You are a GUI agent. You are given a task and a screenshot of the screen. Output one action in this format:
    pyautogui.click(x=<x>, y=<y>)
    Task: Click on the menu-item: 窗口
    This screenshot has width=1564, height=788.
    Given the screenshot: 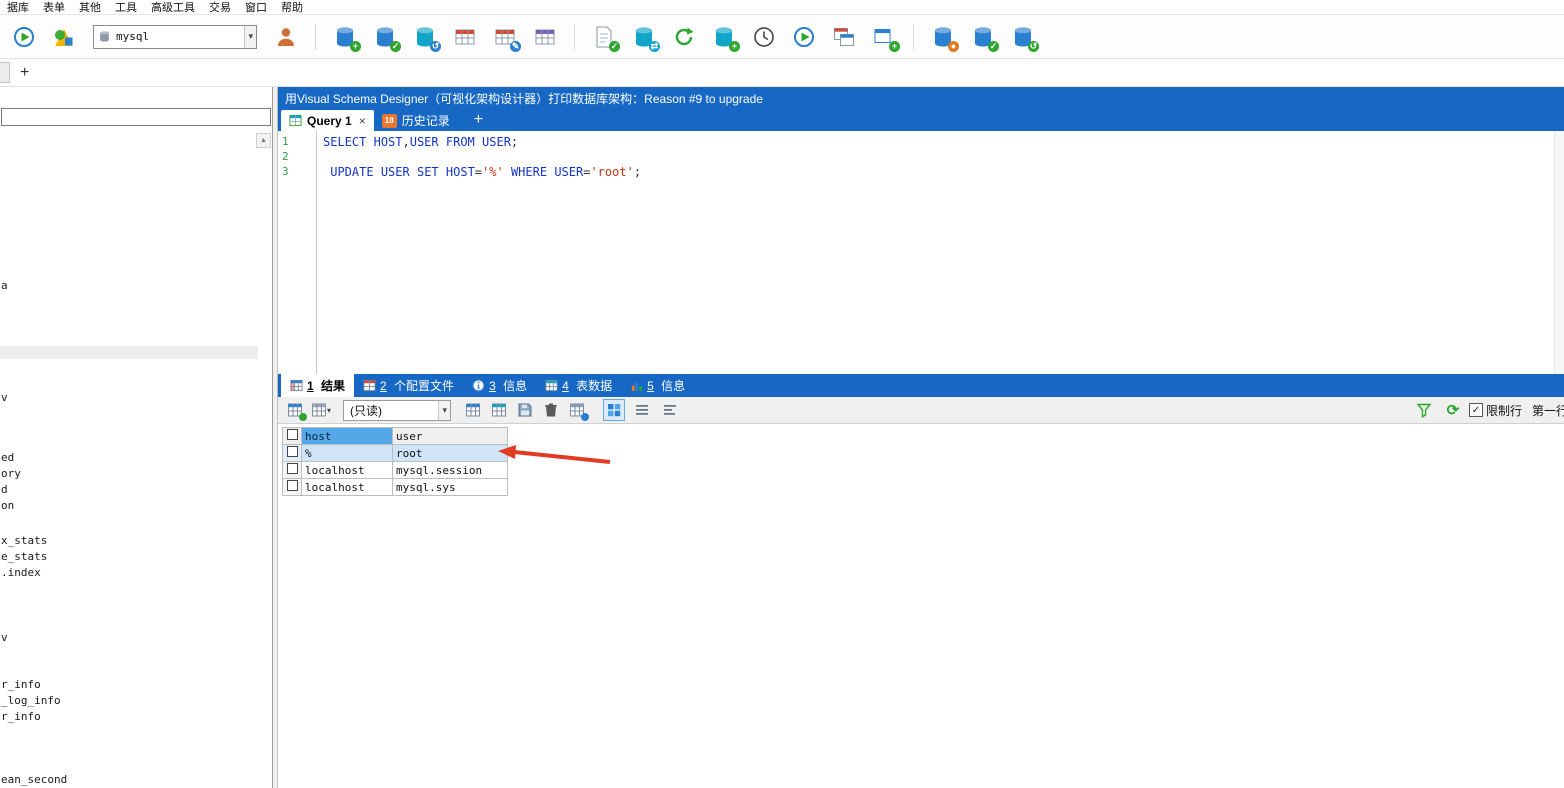 What is the action you would take?
    pyautogui.click(x=256, y=7)
    